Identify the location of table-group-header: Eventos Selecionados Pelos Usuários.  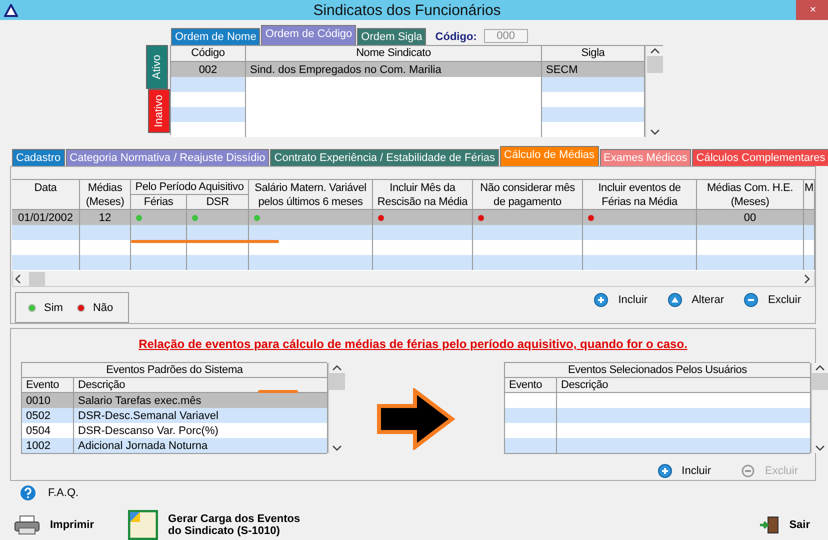
(658, 370).